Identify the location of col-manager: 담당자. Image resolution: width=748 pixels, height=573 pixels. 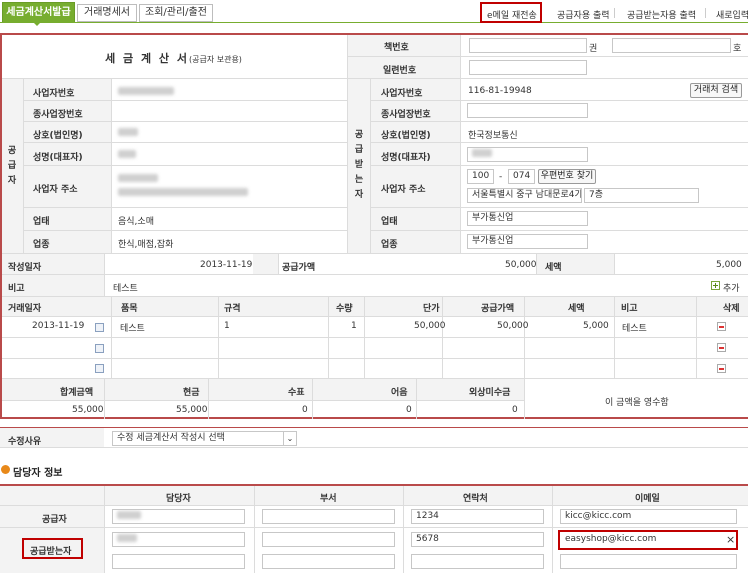
(178, 499).